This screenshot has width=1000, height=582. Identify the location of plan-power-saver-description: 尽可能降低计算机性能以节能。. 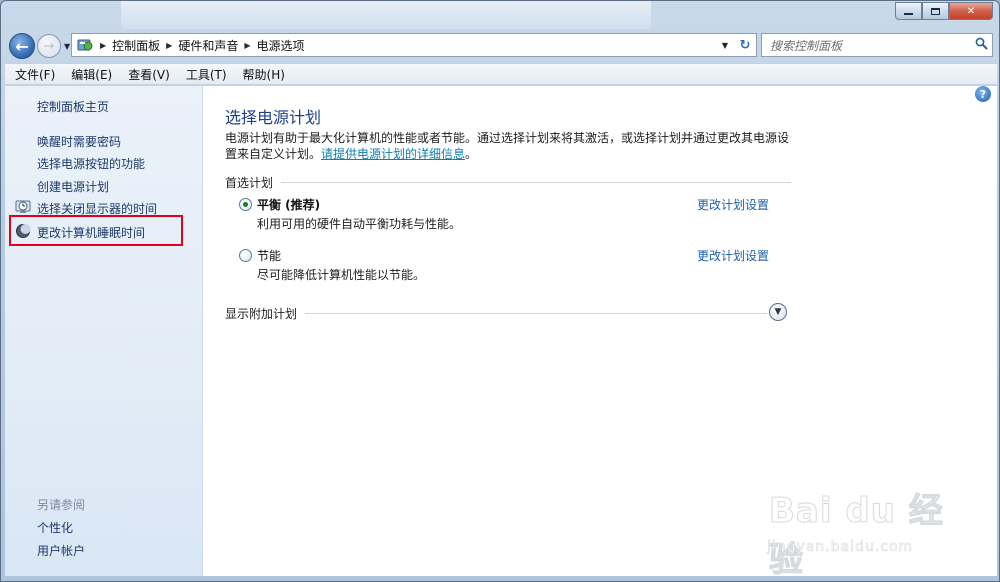
(341, 275).